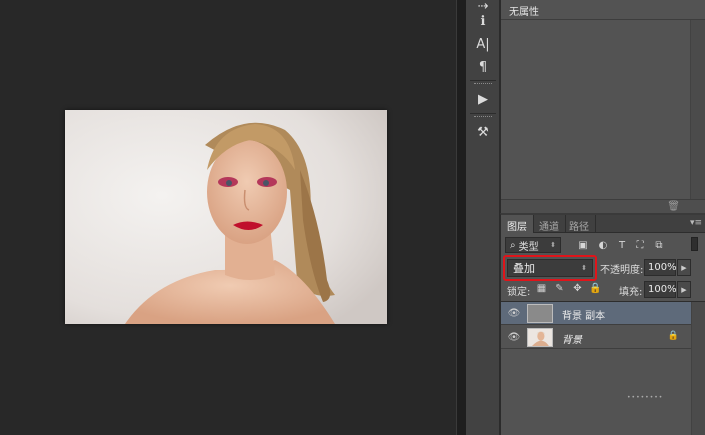 The width and height of the screenshot is (705, 435). I want to click on fill-label: 填充:, so click(631, 292).